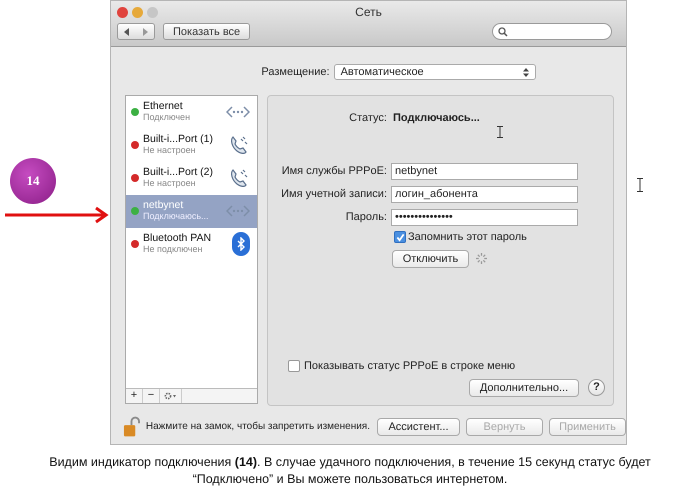 This screenshot has width=700, height=496. What do you see at coordinates (525, 72) in the screenshot?
I see `updown-icon` at bounding box center [525, 72].